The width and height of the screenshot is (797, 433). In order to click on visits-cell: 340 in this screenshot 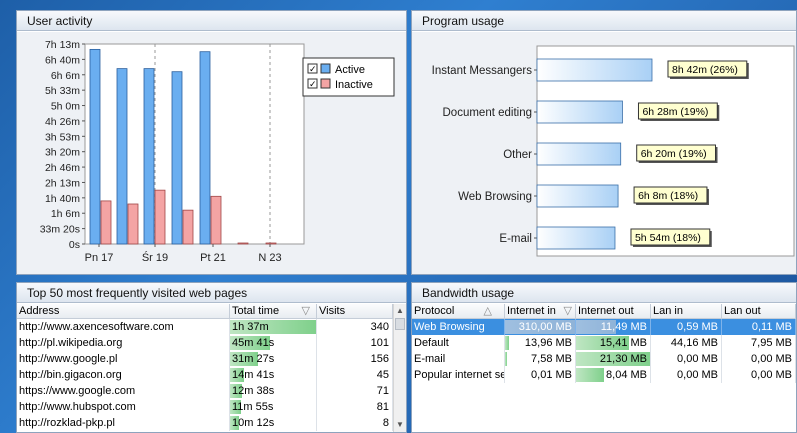, I will do `click(355, 327)`.